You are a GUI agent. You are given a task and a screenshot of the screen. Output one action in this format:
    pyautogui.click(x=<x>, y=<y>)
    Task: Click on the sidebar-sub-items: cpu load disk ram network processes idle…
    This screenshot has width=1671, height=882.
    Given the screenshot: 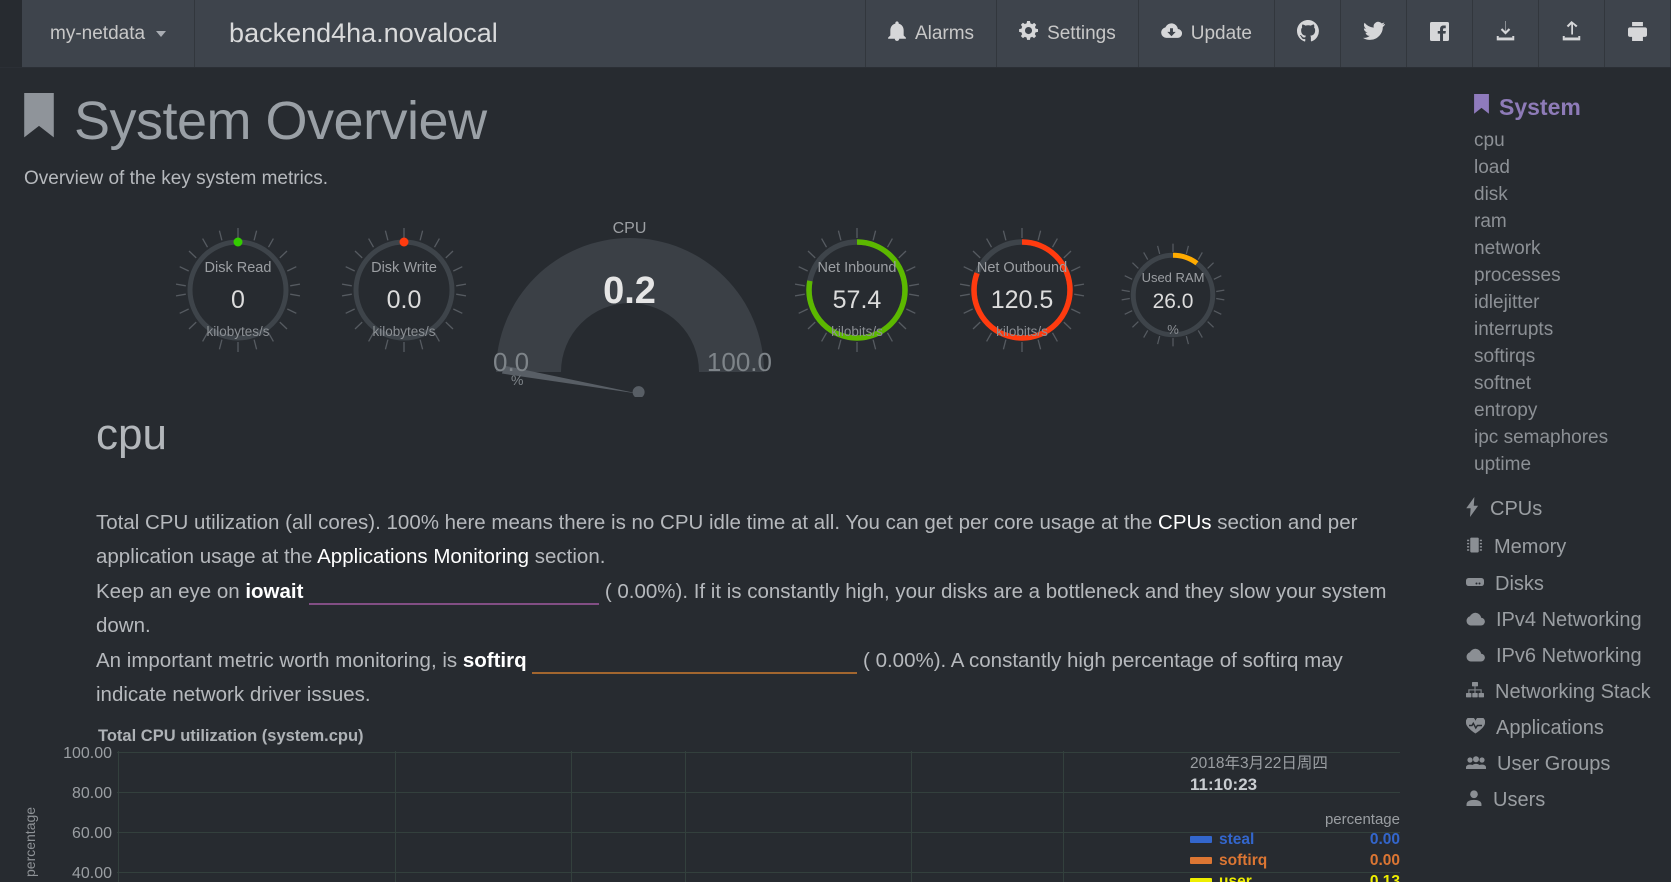 What is the action you would take?
    pyautogui.click(x=1565, y=303)
    